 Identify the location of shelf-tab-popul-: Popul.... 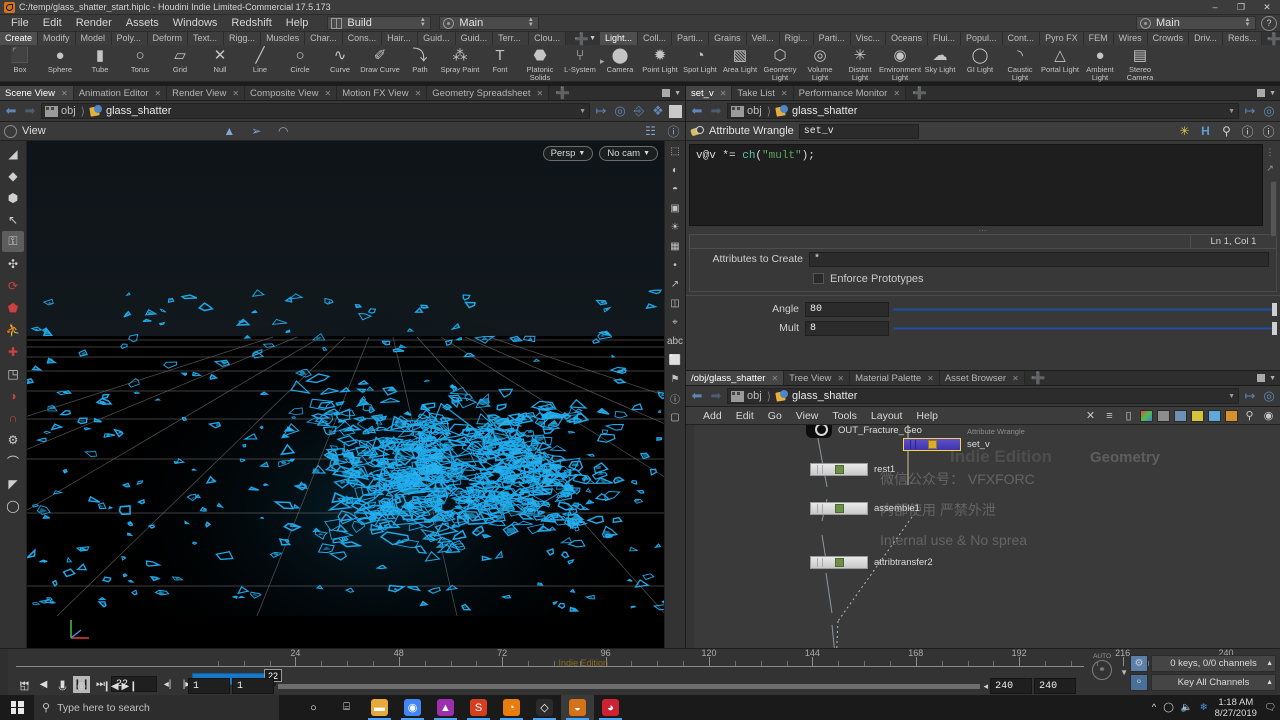
(982, 38).